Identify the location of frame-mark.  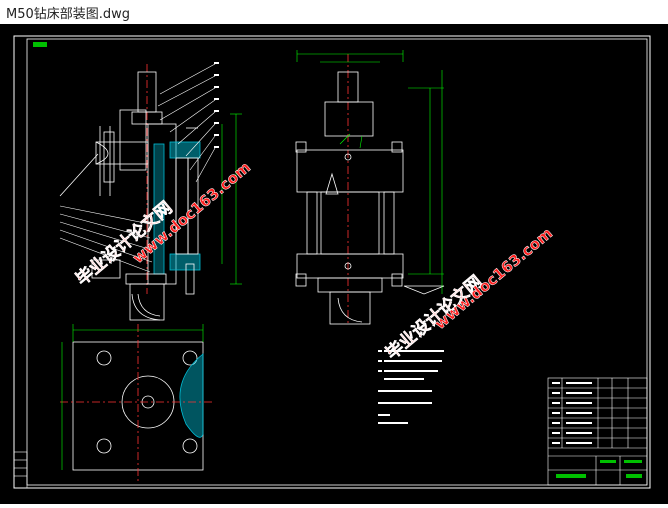
(40, 44).